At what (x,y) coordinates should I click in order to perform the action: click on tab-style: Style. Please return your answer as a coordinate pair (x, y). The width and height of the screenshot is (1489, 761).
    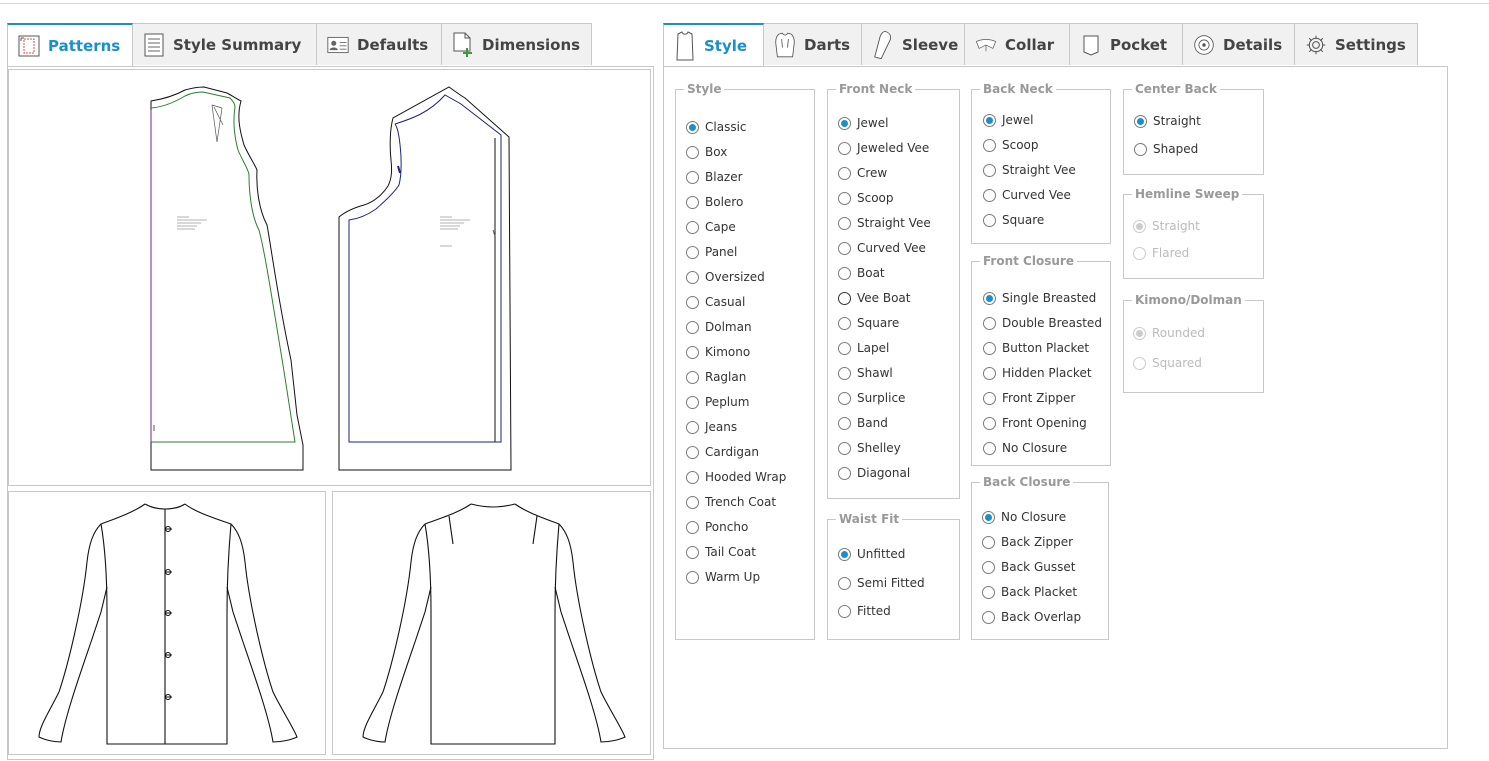
    Looking at the image, I should click on (713, 44).